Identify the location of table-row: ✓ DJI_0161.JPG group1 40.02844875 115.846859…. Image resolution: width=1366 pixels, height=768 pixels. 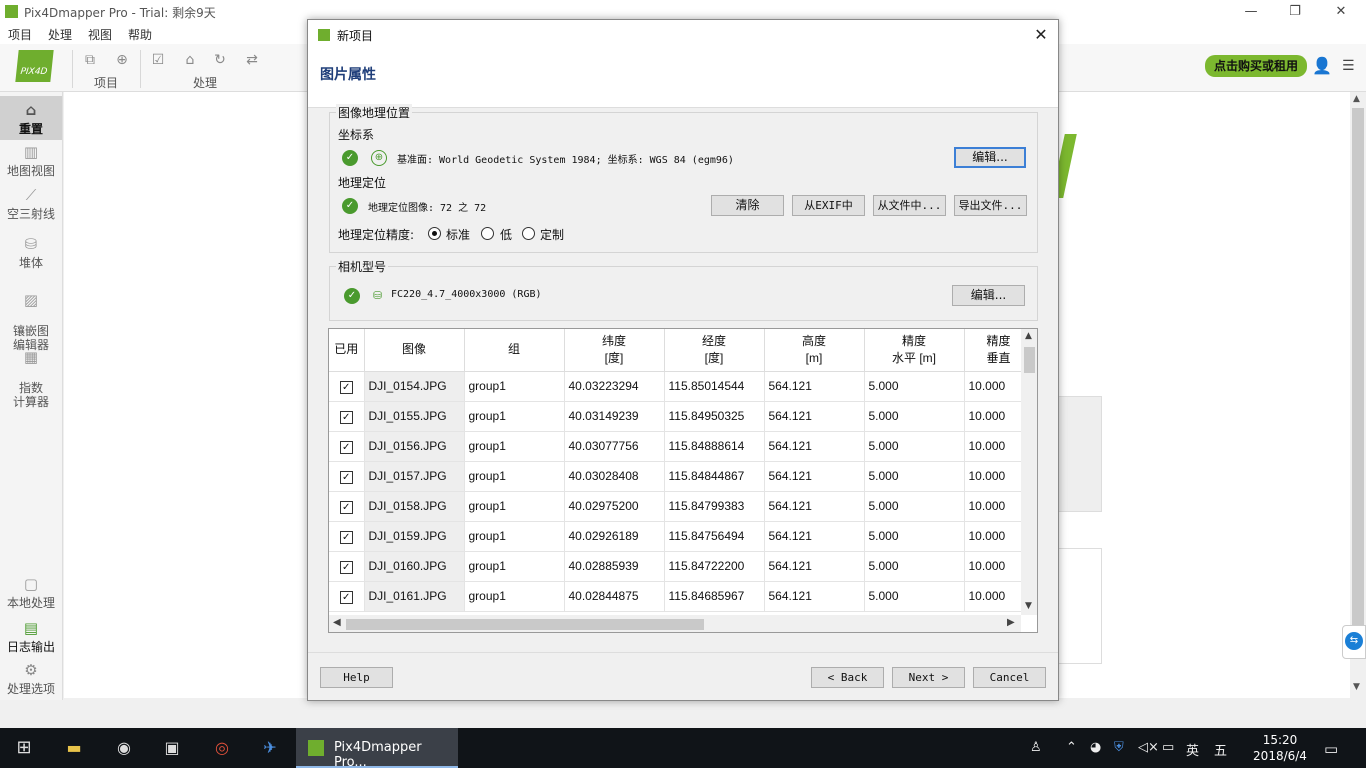
(675, 596).